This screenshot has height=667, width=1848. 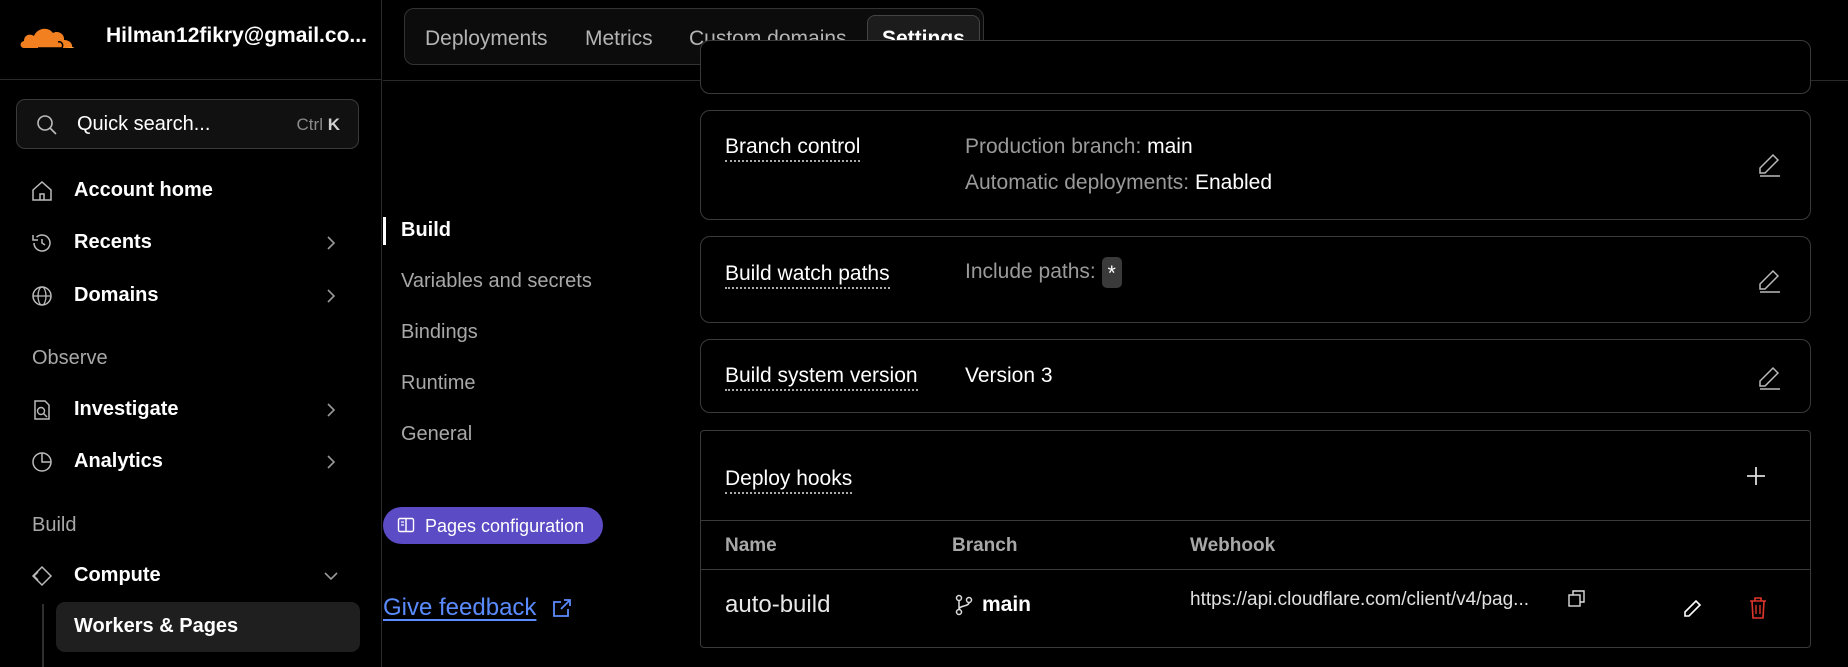 What do you see at coordinates (1756, 476) in the screenshot?
I see `add-deploy-hook-icon` at bounding box center [1756, 476].